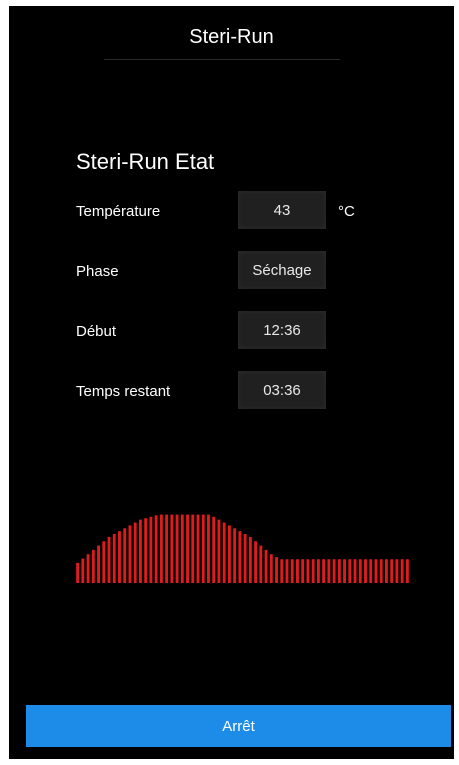  Describe the element at coordinates (97, 271) in the screenshot. I see `phase-label: Phase` at that location.